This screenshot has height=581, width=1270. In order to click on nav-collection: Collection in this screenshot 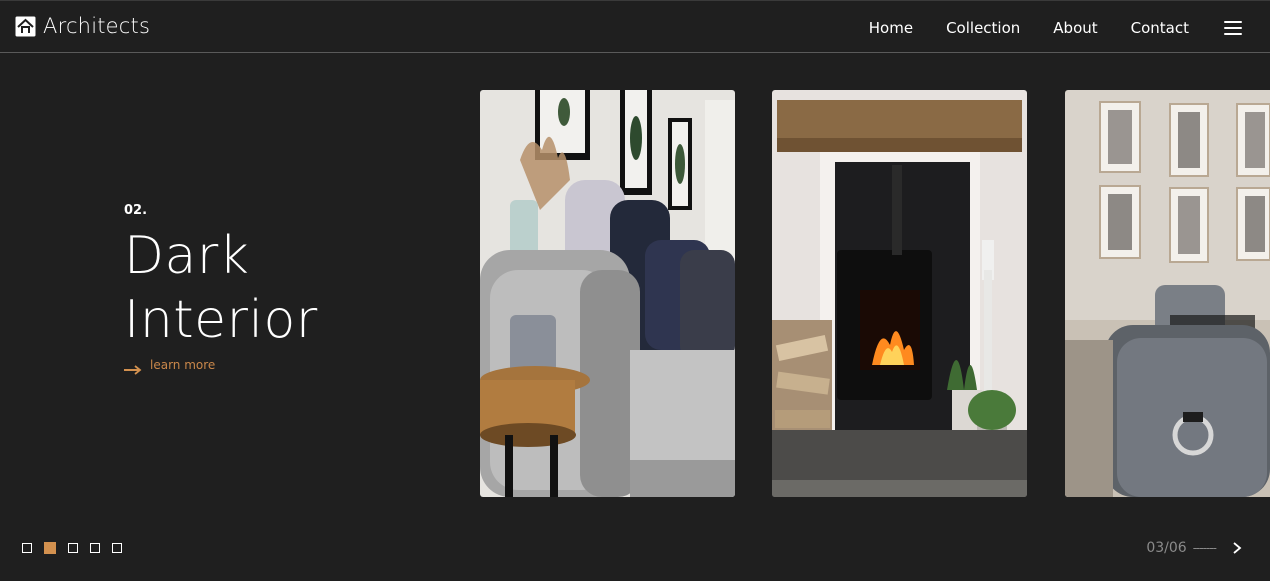, I will do `click(983, 28)`.